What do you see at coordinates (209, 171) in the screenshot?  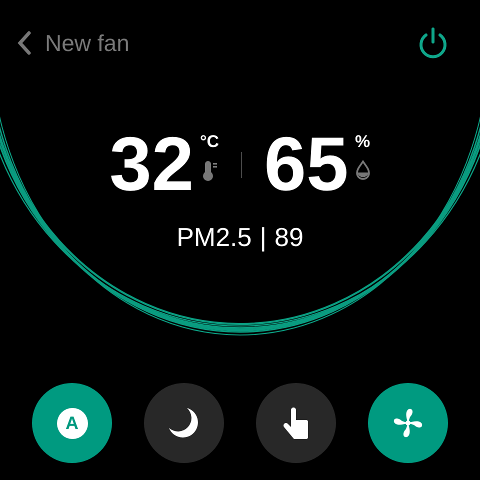 I see `thermometer-icon` at bounding box center [209, 171].